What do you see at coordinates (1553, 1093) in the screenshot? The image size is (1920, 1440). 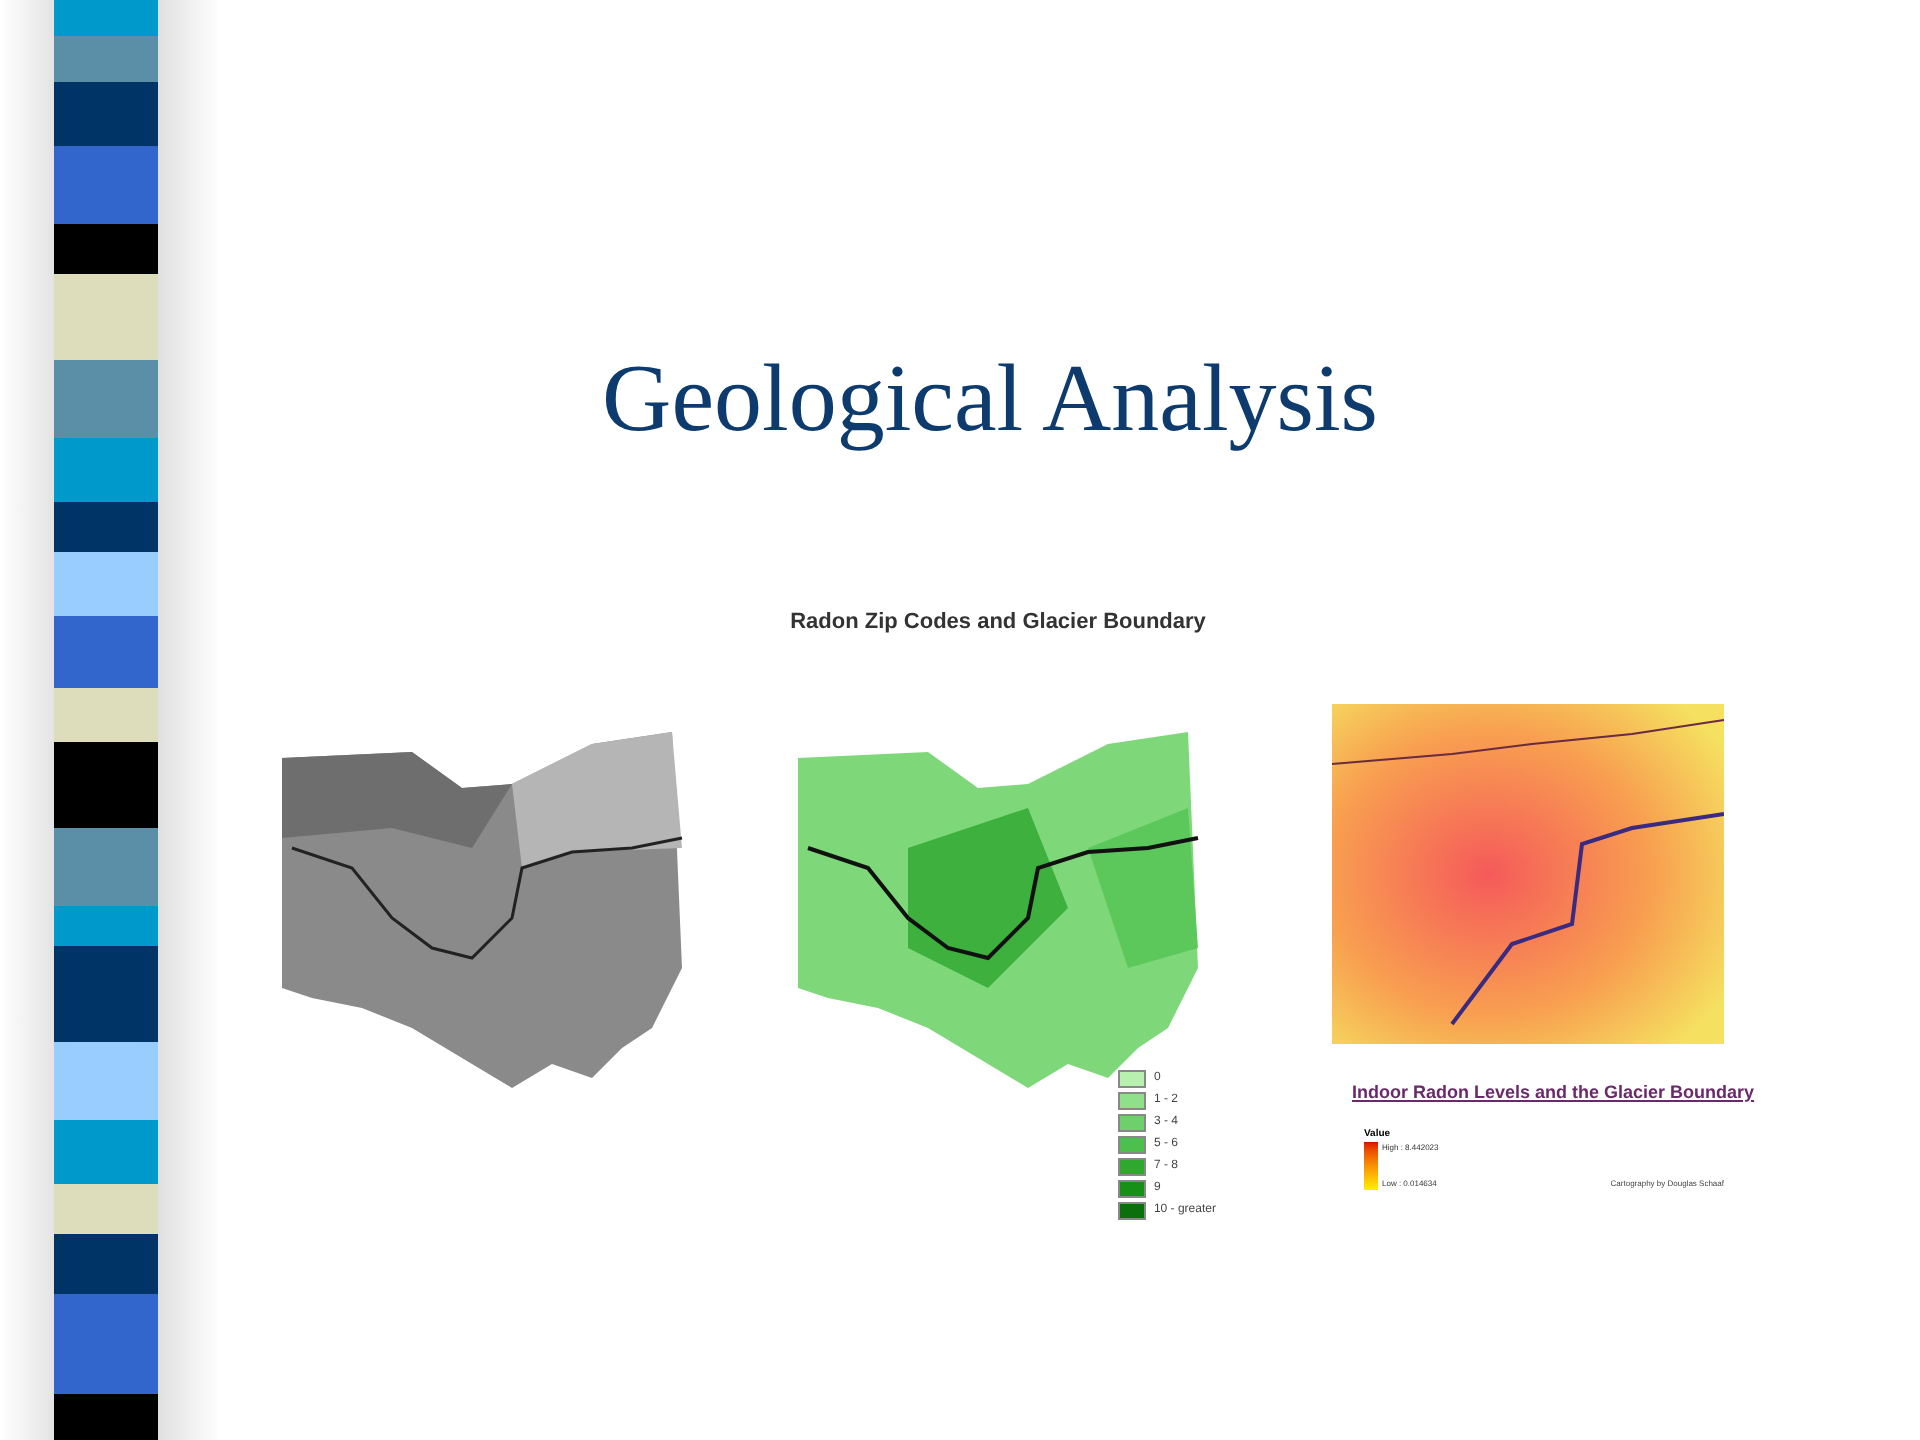 I see `map-title: Indoor Radon Levels and the Glacier Boundary` at bounding box center [1553, 1093].